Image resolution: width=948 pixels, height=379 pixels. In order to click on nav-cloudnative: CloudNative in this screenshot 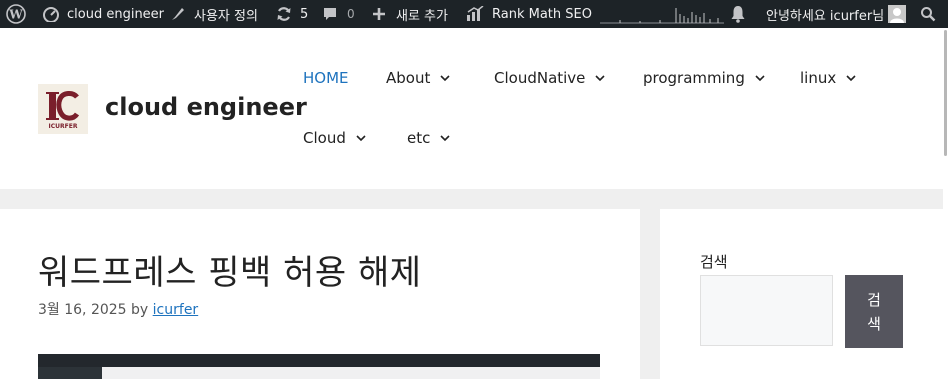, I will do `click(549, 78)`.